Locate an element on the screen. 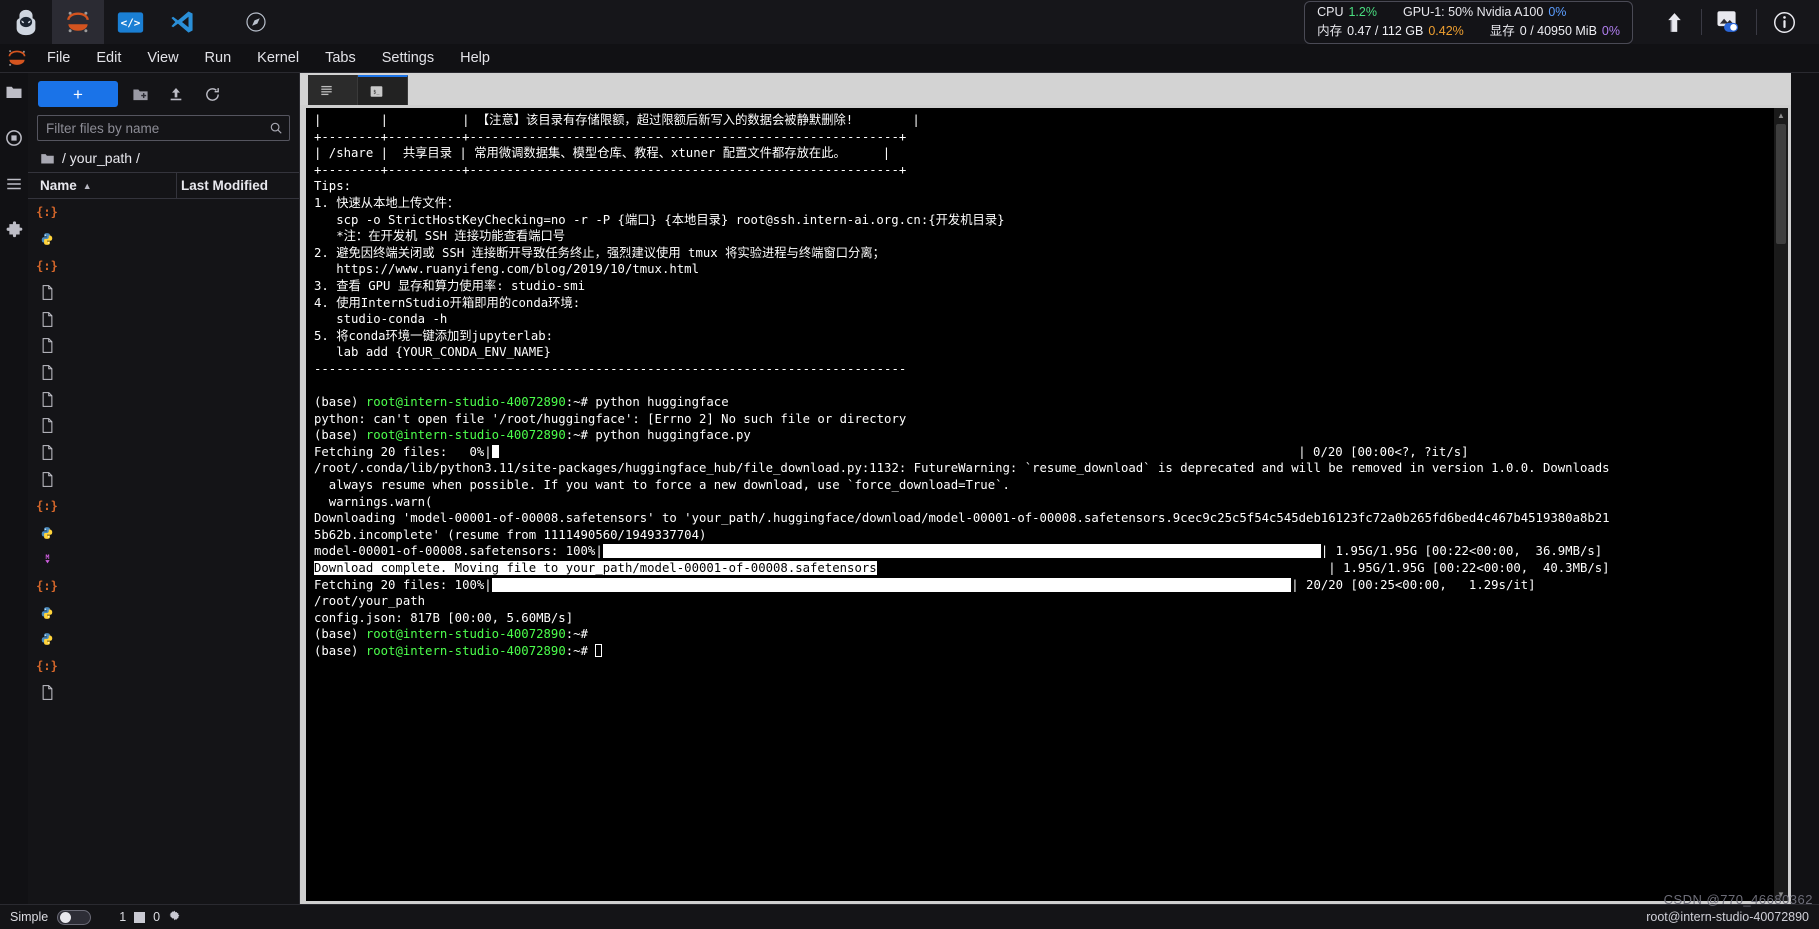 The height and width of the screenshot is (929, 1819). column-header-name: Name ▲ is located at coordinates (102, 185).